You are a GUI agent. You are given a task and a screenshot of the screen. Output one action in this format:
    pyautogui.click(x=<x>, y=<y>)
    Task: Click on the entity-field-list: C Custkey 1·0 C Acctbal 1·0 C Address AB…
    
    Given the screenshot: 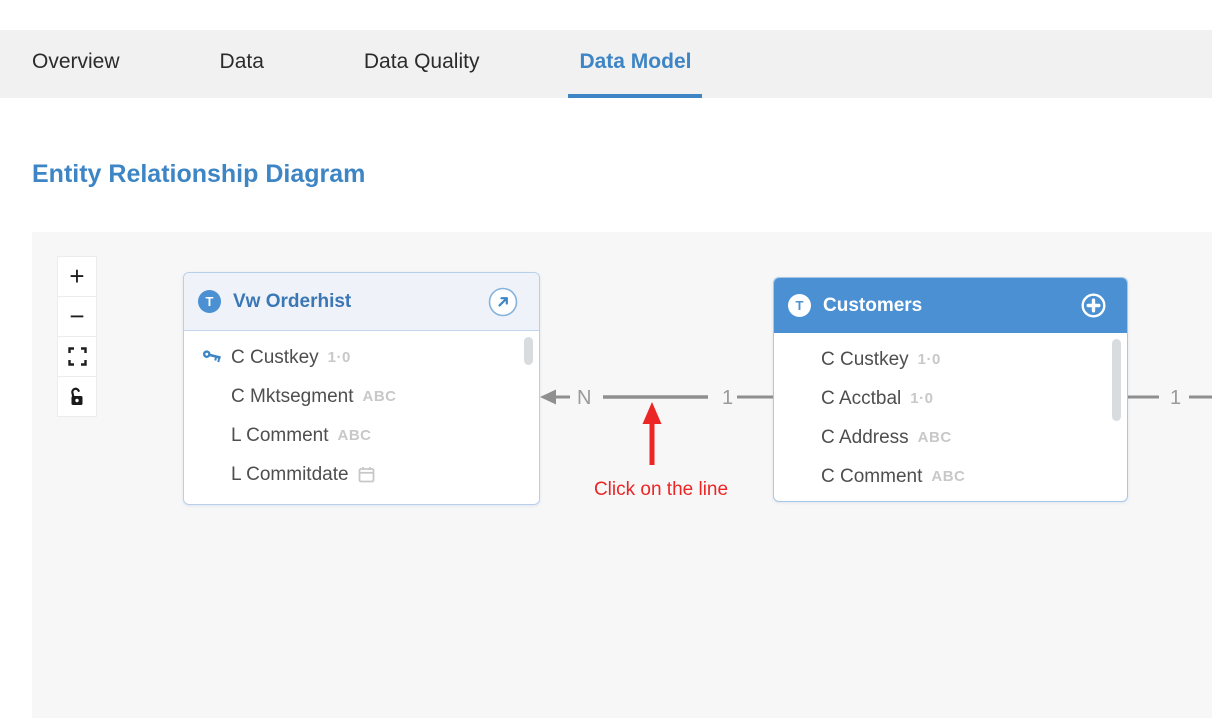 What is the action you would take?
    pyautogui.click(x=950, y=414)
    